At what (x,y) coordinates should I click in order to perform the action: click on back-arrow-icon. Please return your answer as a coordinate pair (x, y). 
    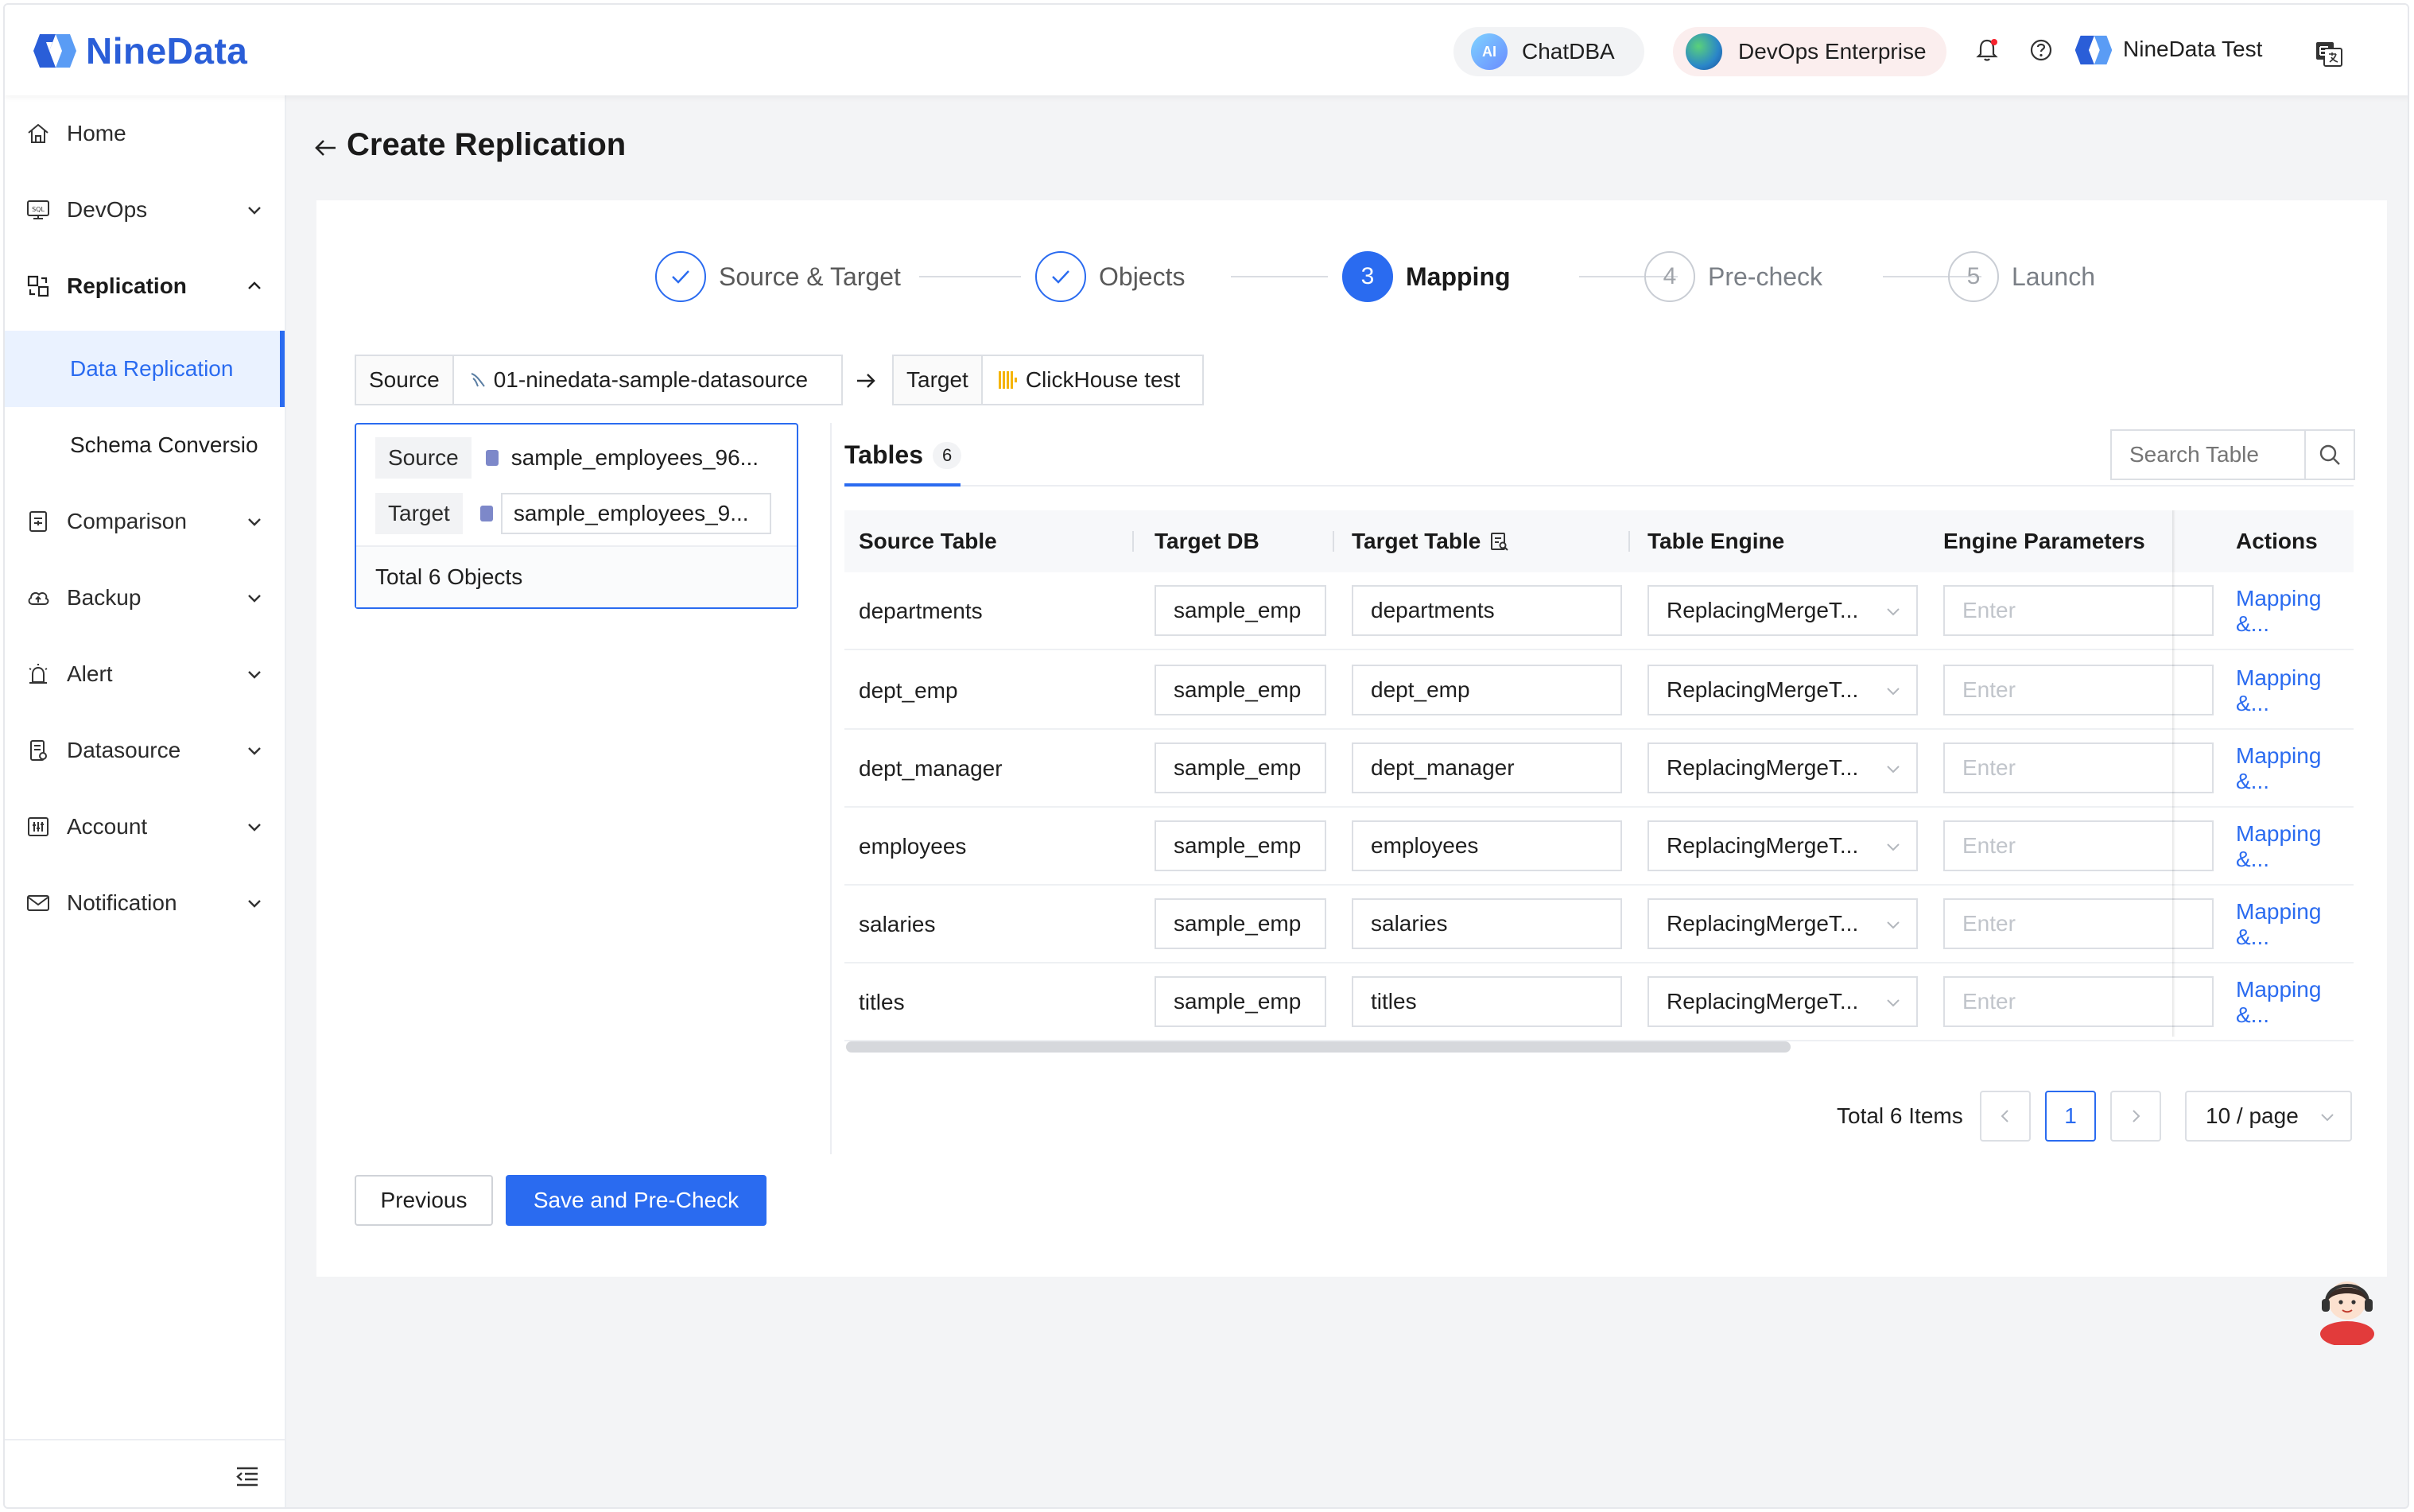
    Looking at the image, I should click on (326, 148).